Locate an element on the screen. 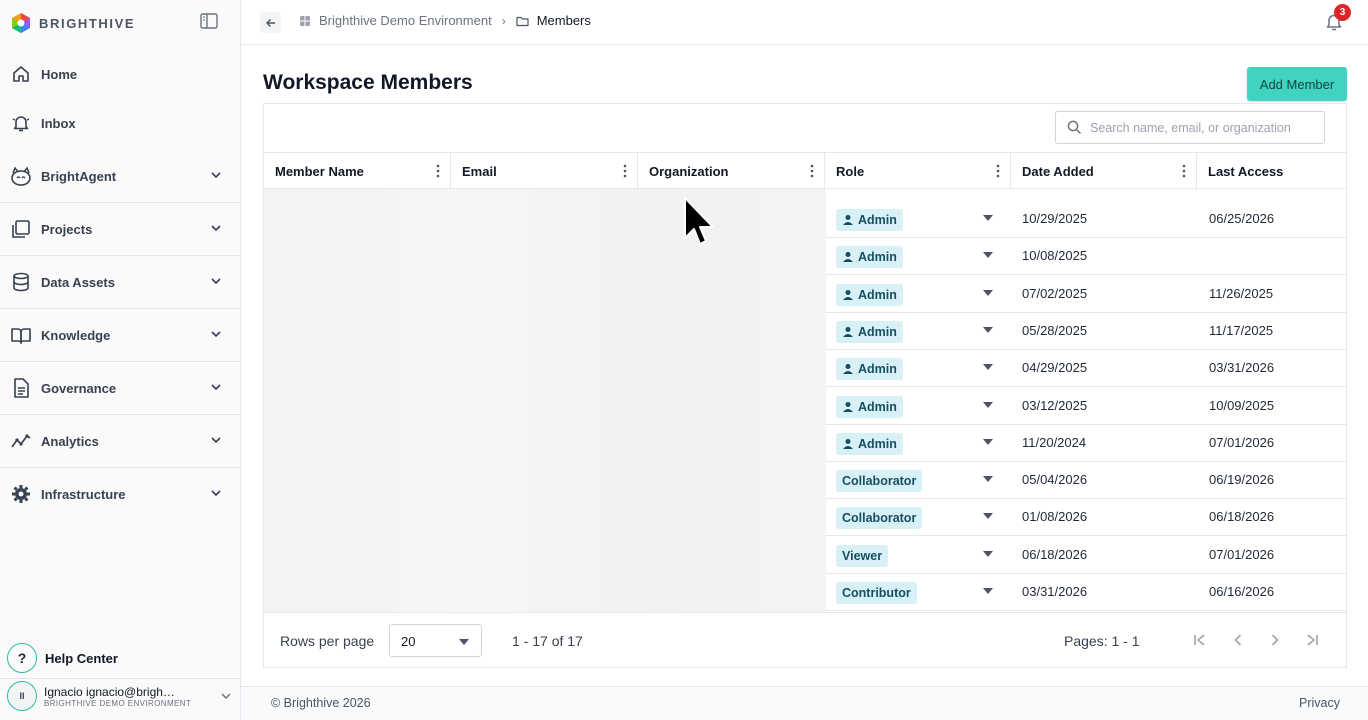 The width and height of the screenshot is (1368, 720). last-page-button is located at coordinates (1312, 640).